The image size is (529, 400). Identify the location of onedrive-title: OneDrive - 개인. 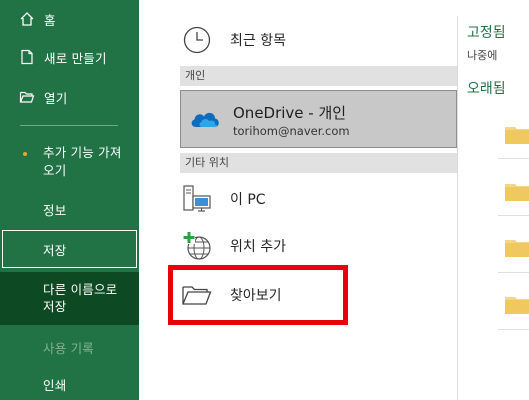
(290, 113).